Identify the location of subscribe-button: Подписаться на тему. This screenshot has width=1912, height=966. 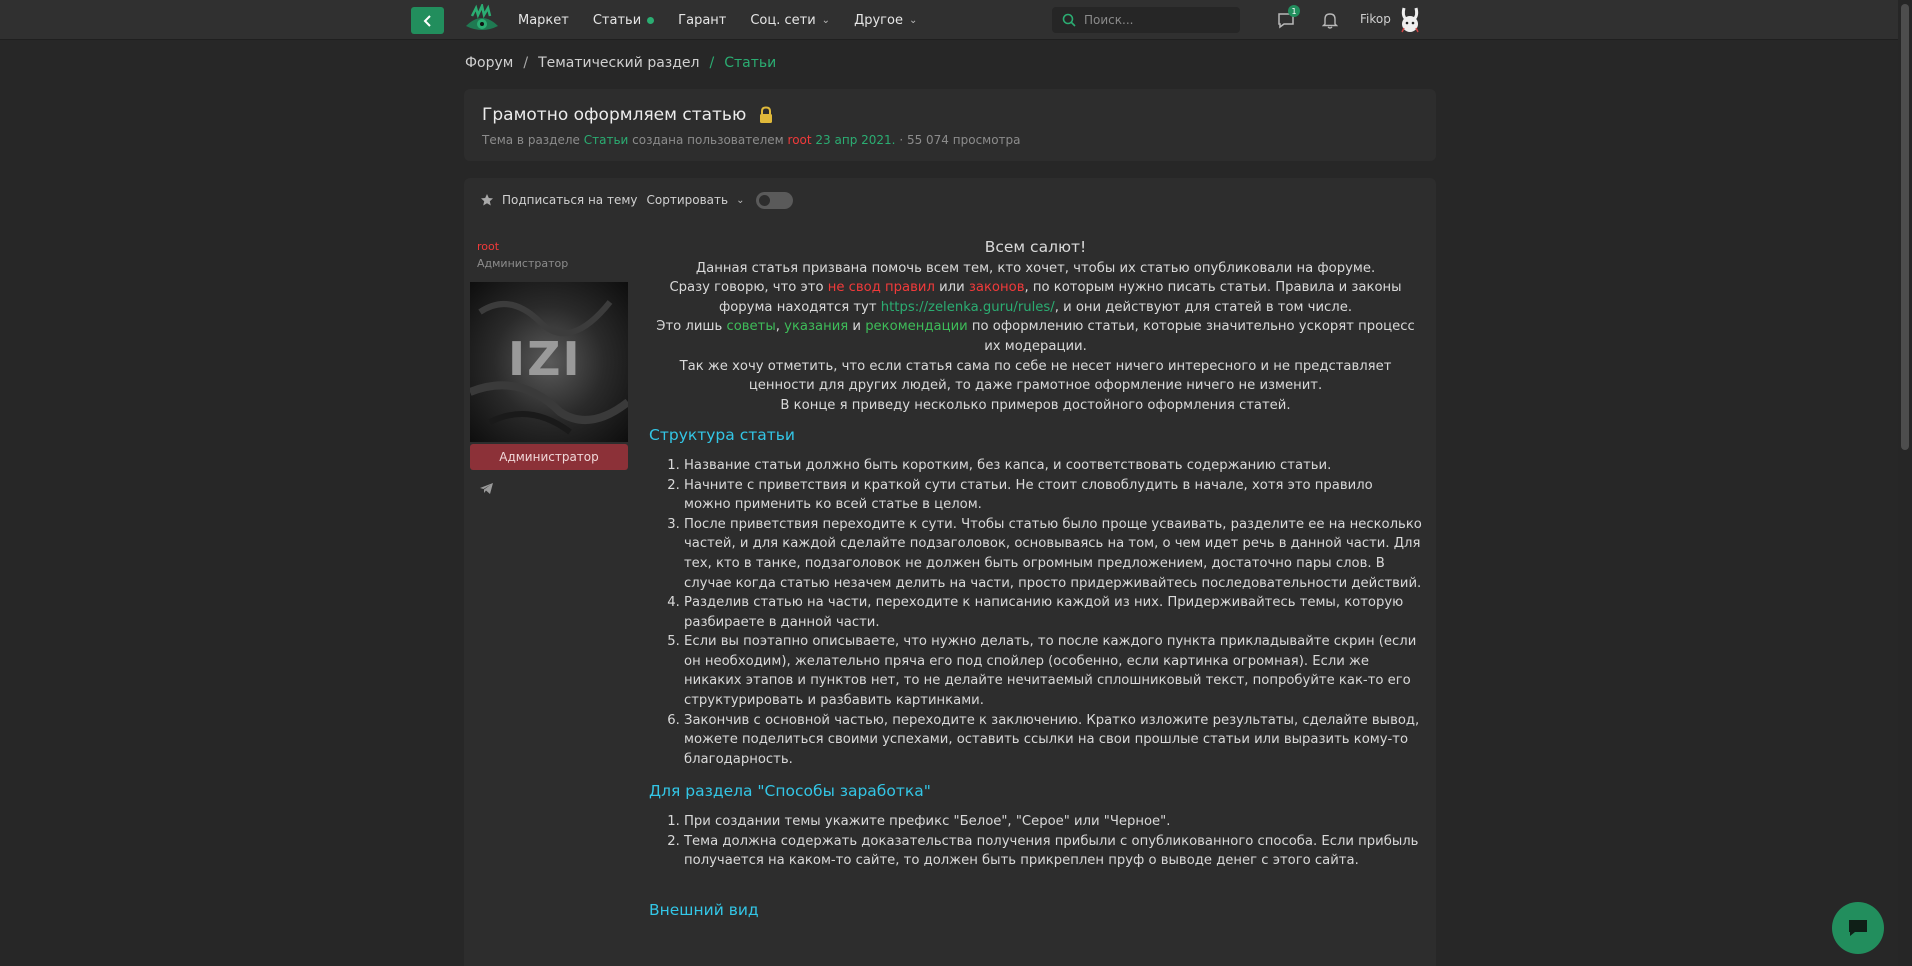
(570, 200).